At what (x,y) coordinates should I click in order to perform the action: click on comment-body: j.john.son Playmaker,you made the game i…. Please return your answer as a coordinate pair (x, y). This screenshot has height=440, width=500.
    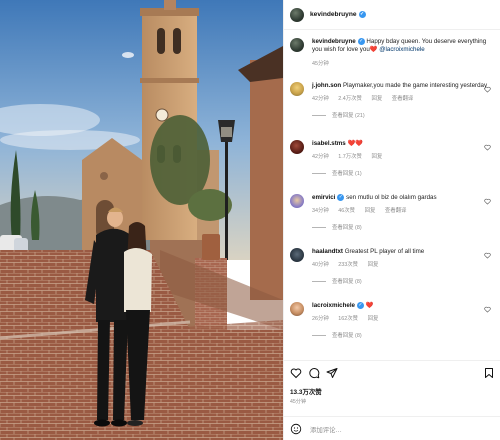
    Looking at the image, I should click on (403, 86).